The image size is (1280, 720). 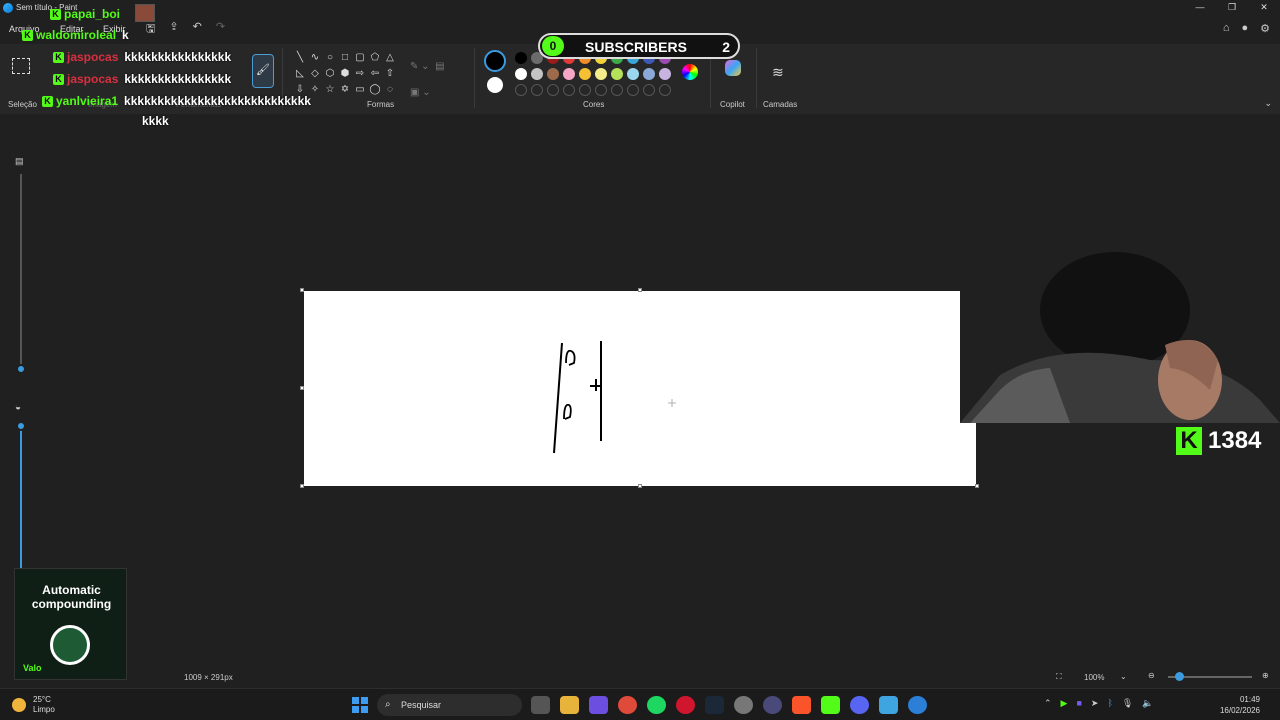 I want to click on zoom-out-icon: ⊖, so click(x=1151, y=675).